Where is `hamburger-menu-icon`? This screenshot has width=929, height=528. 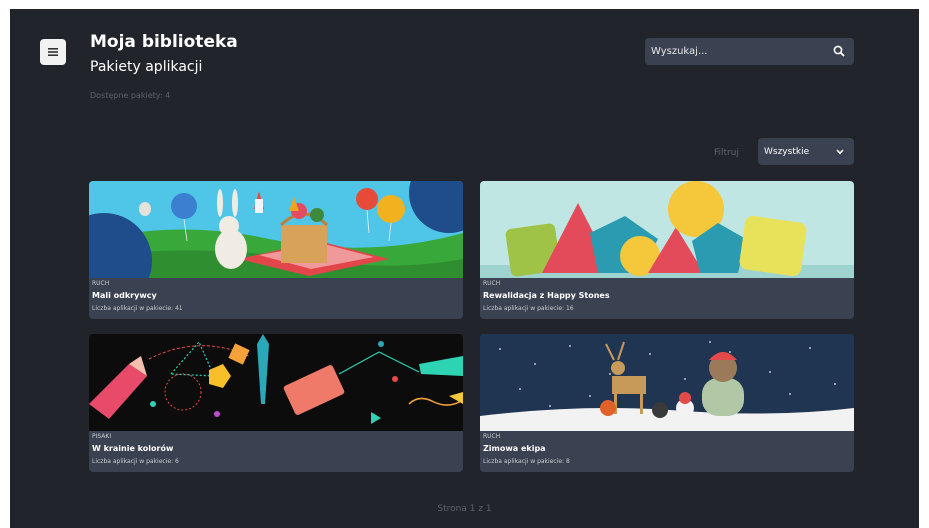 hamburger-menu-icon is located at coordinates (53, 52).